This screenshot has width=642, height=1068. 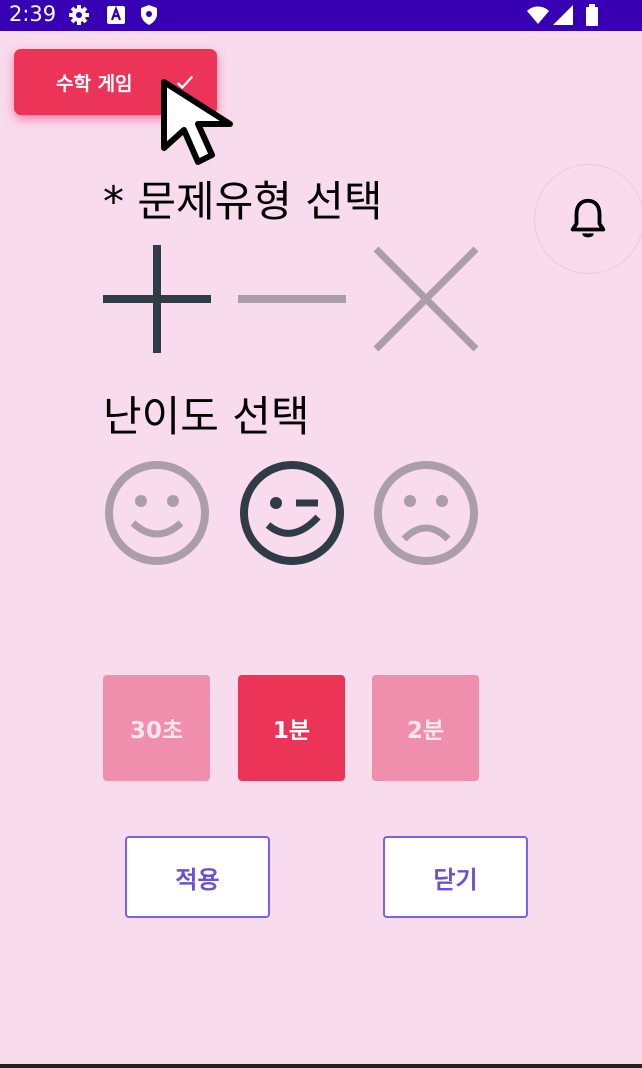 What do you see at coordinates (79, 15) in the screenshot?
I see `gear-icon` at bounding box center [79, 15].